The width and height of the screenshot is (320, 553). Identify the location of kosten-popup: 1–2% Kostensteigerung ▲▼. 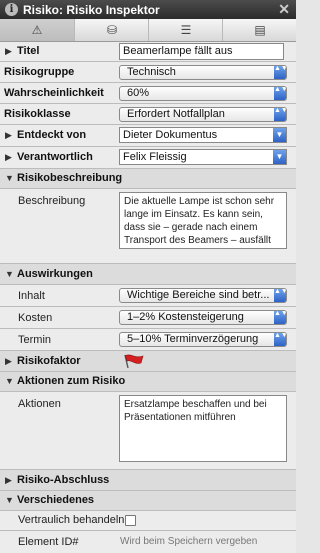
(203, 317).